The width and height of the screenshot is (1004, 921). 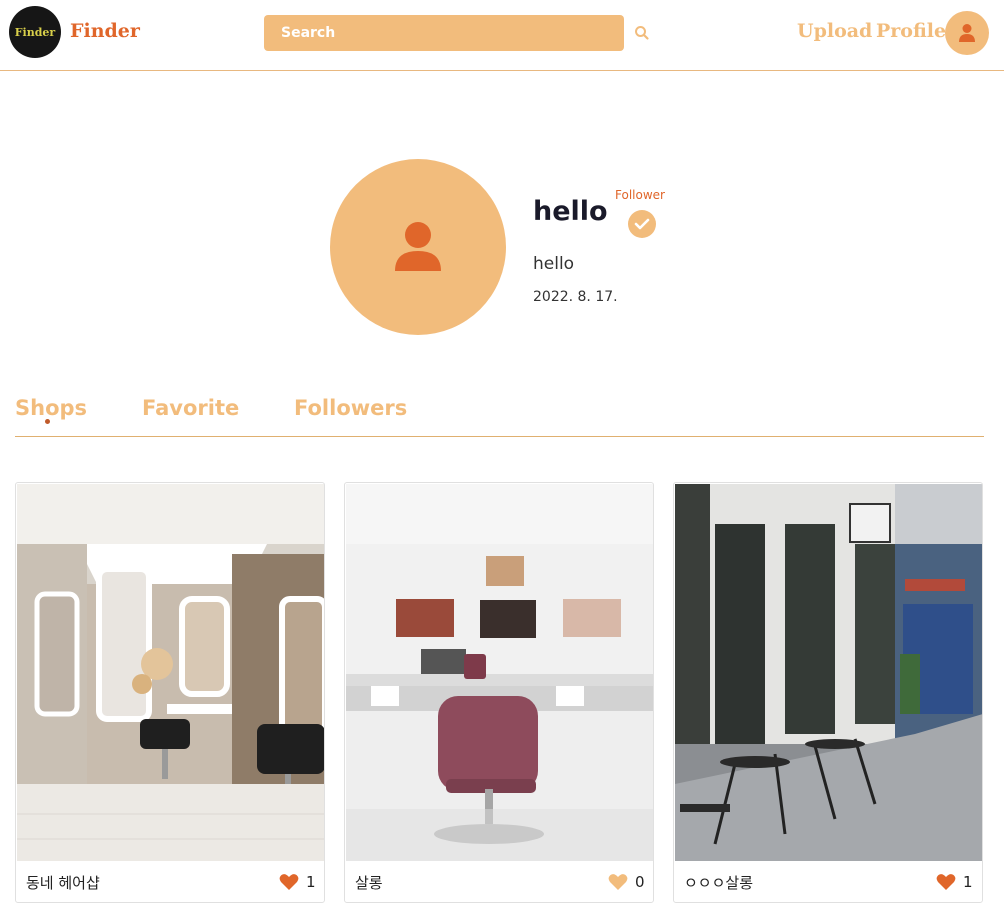 What do you see at coordinates (499, 436) in the screenshot?
I see `tabs-divider` at bounding box center [499, 436].